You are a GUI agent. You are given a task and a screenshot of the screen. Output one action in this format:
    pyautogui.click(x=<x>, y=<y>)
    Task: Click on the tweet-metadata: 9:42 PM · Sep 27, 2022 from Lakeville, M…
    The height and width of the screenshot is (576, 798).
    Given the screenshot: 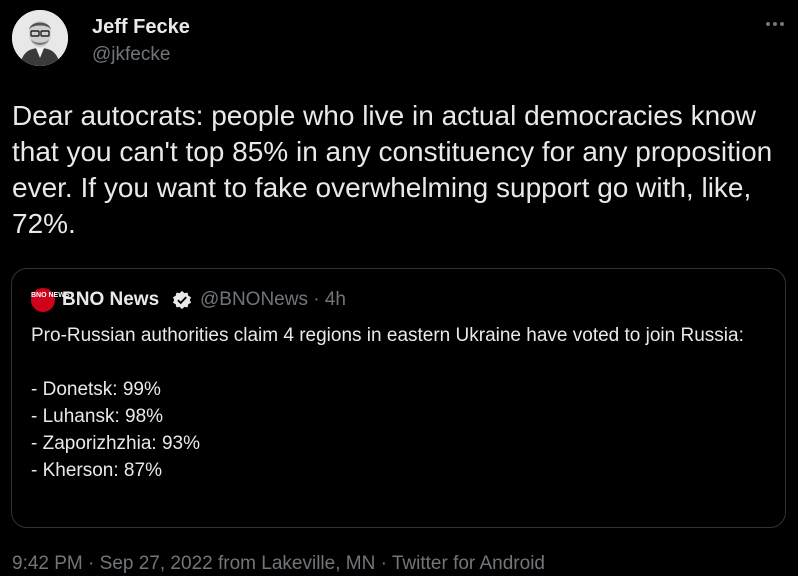 What is the action you would take?
    pyautogui.click(x=278, y=564)
    